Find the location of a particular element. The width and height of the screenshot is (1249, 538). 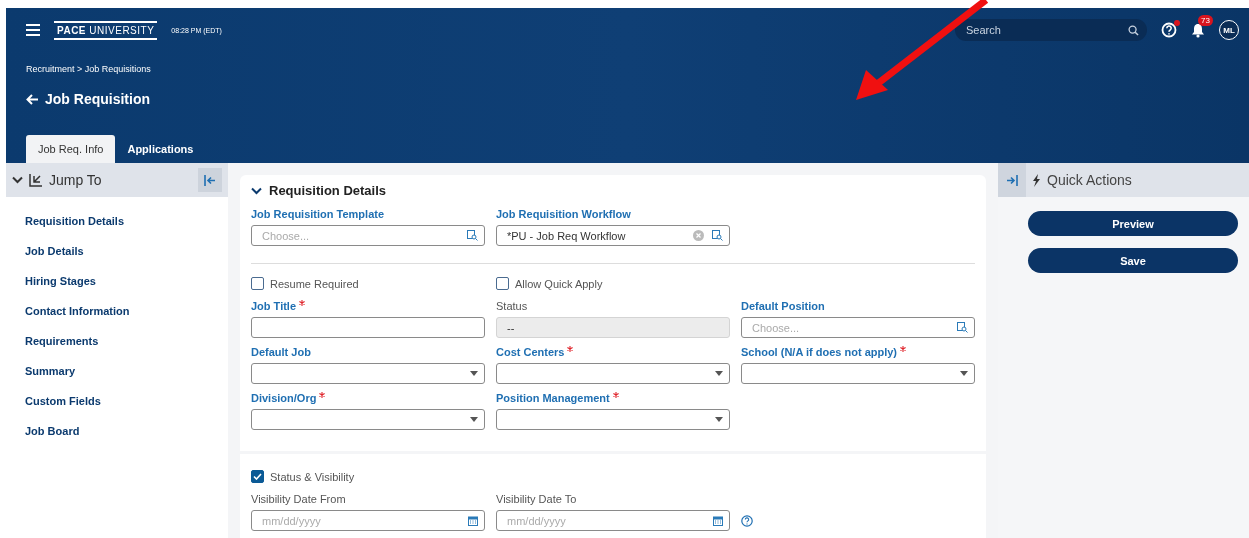

jump-icon is located at coordinates (36, 180).